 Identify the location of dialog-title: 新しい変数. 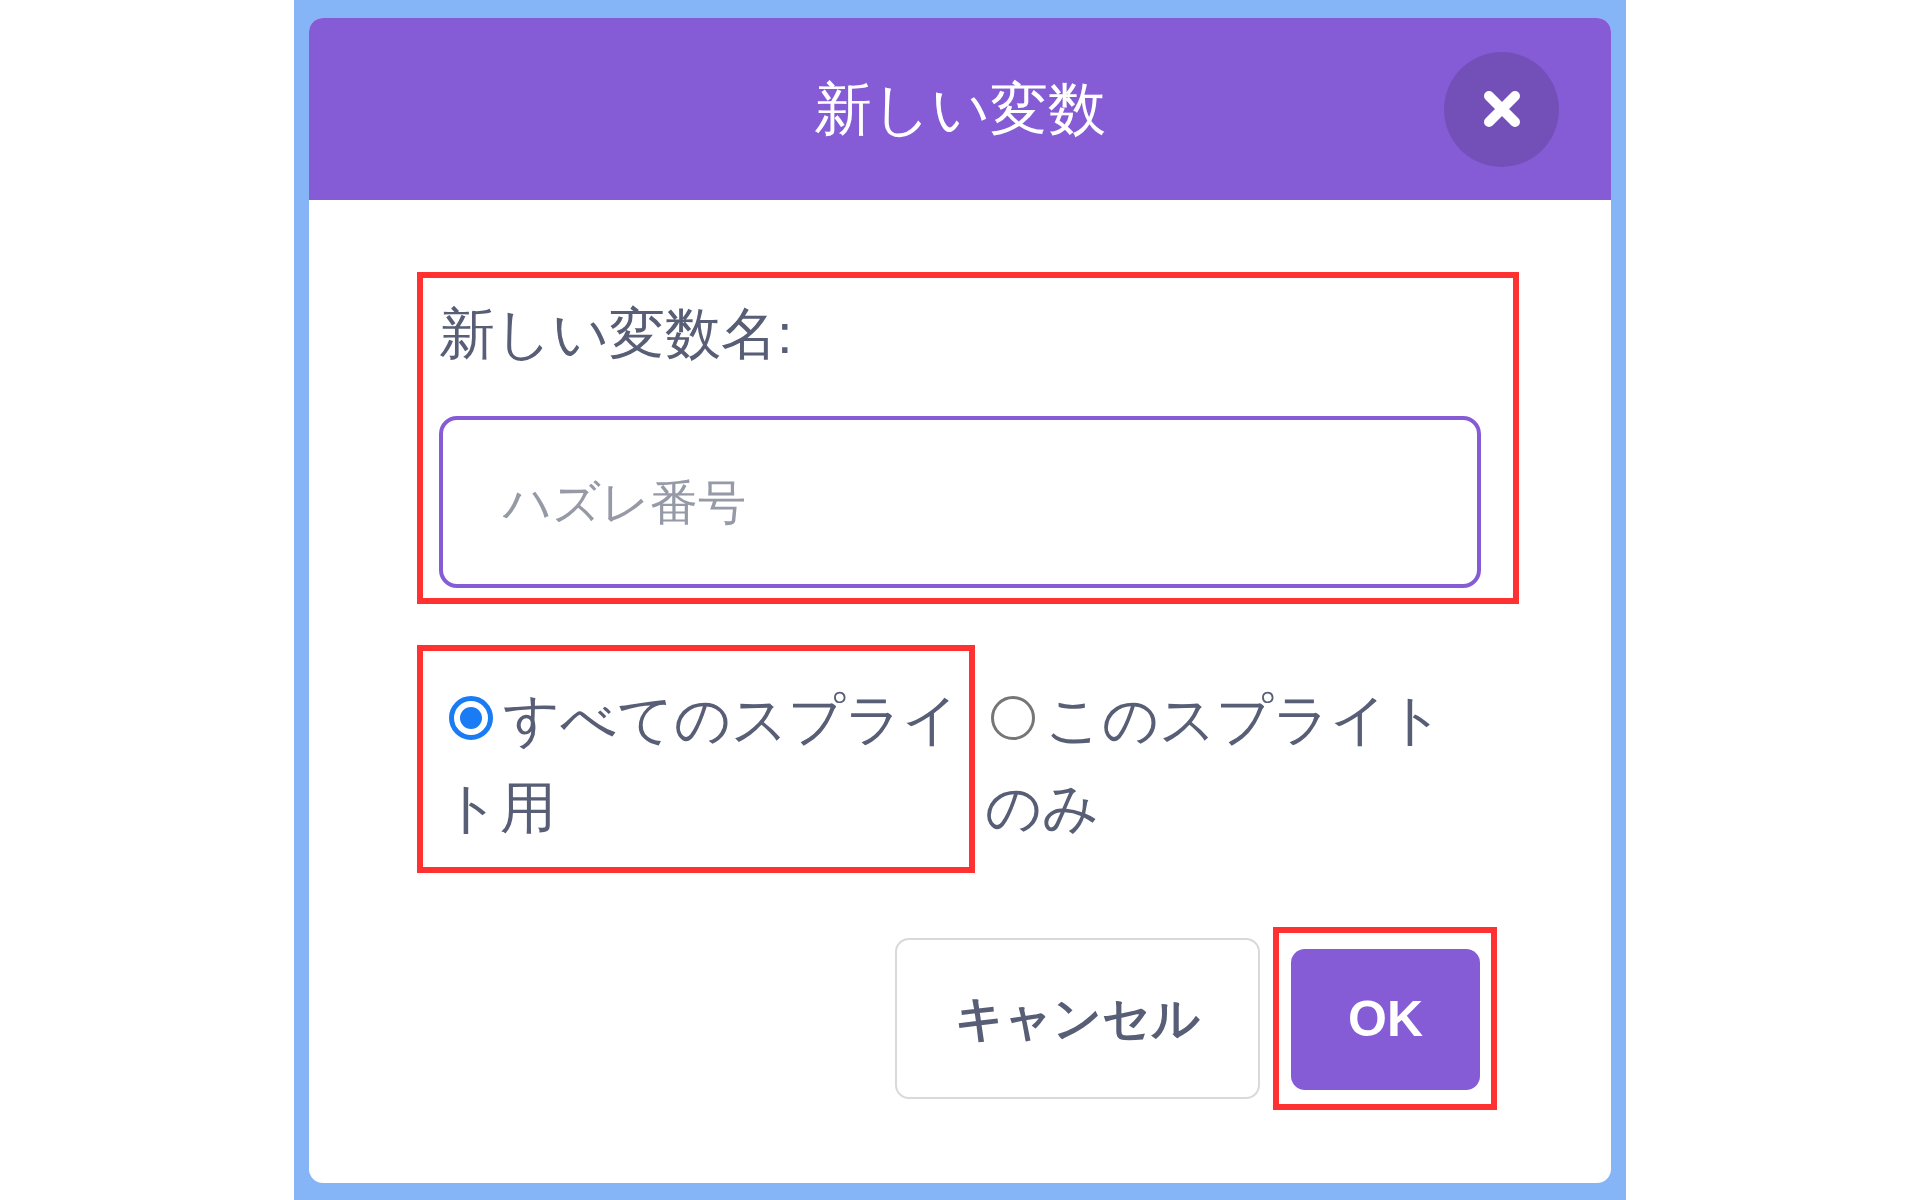
(960, 109).